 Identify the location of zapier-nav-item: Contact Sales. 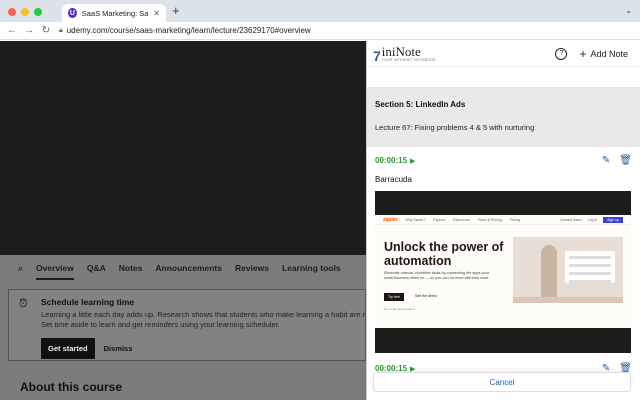
(570, 219).